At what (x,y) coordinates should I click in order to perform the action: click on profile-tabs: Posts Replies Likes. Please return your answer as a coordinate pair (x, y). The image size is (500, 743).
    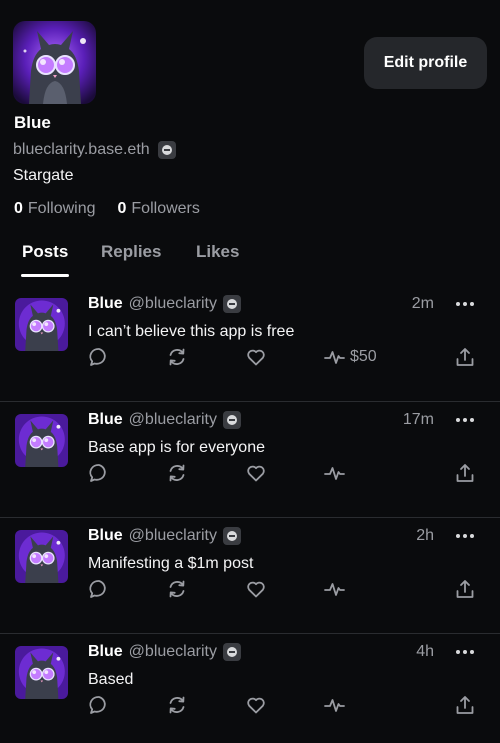
    Looking at the image, I should click on (250, 258).